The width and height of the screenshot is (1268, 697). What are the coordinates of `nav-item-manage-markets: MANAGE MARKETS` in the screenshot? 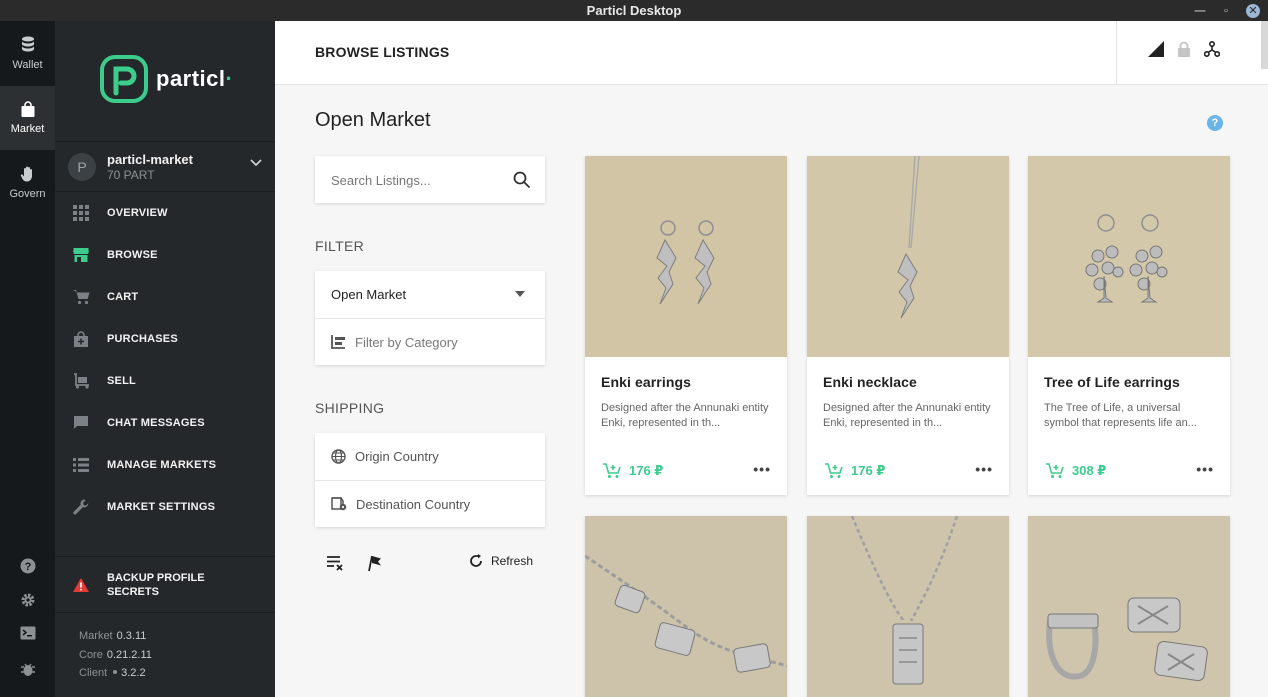 It's located at (165, 465).